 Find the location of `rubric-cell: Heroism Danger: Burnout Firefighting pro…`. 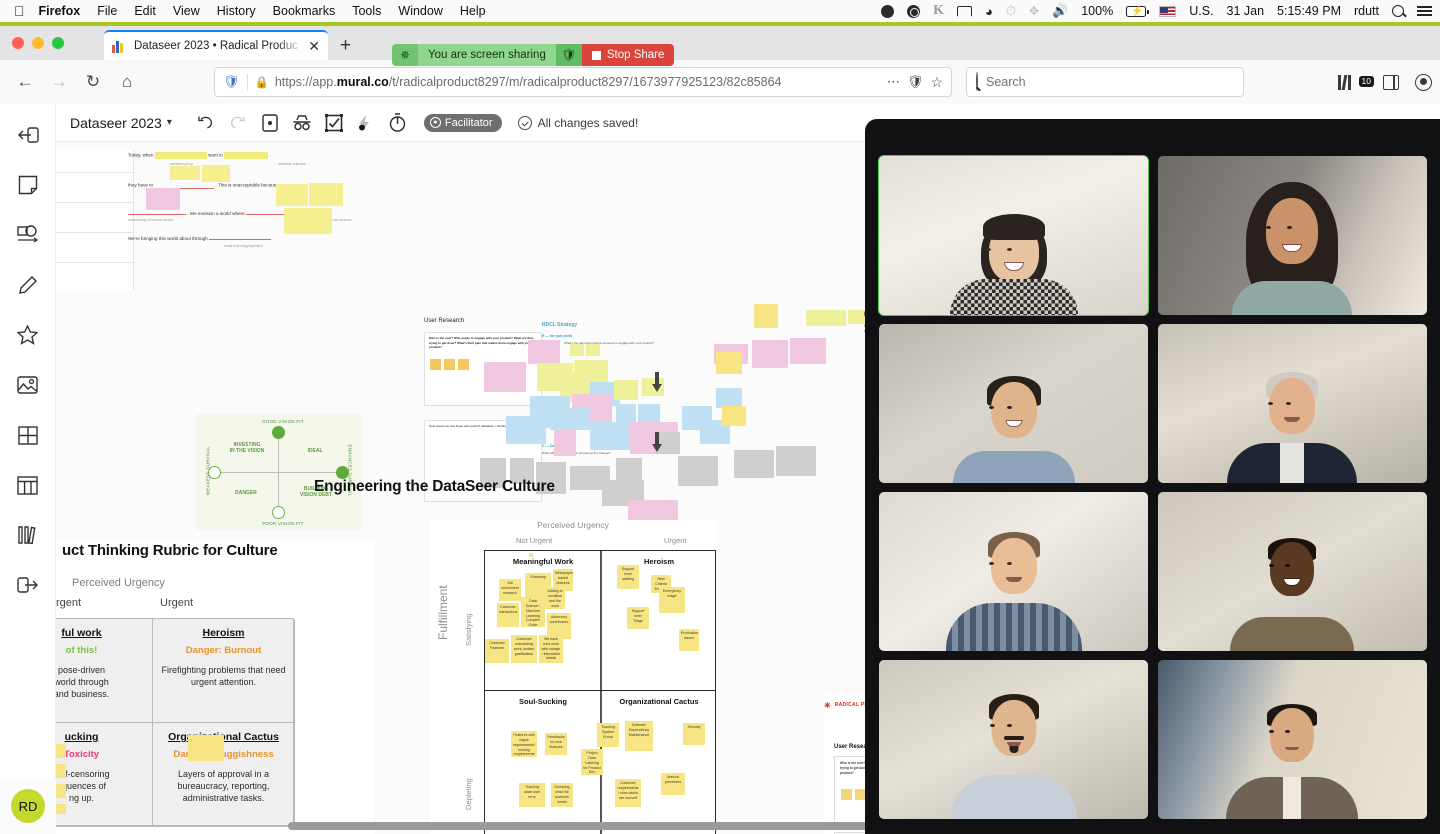

rubric-cell: Heroism Danger: Burnout Firefighting pro… is located at coordinates (224, 671).